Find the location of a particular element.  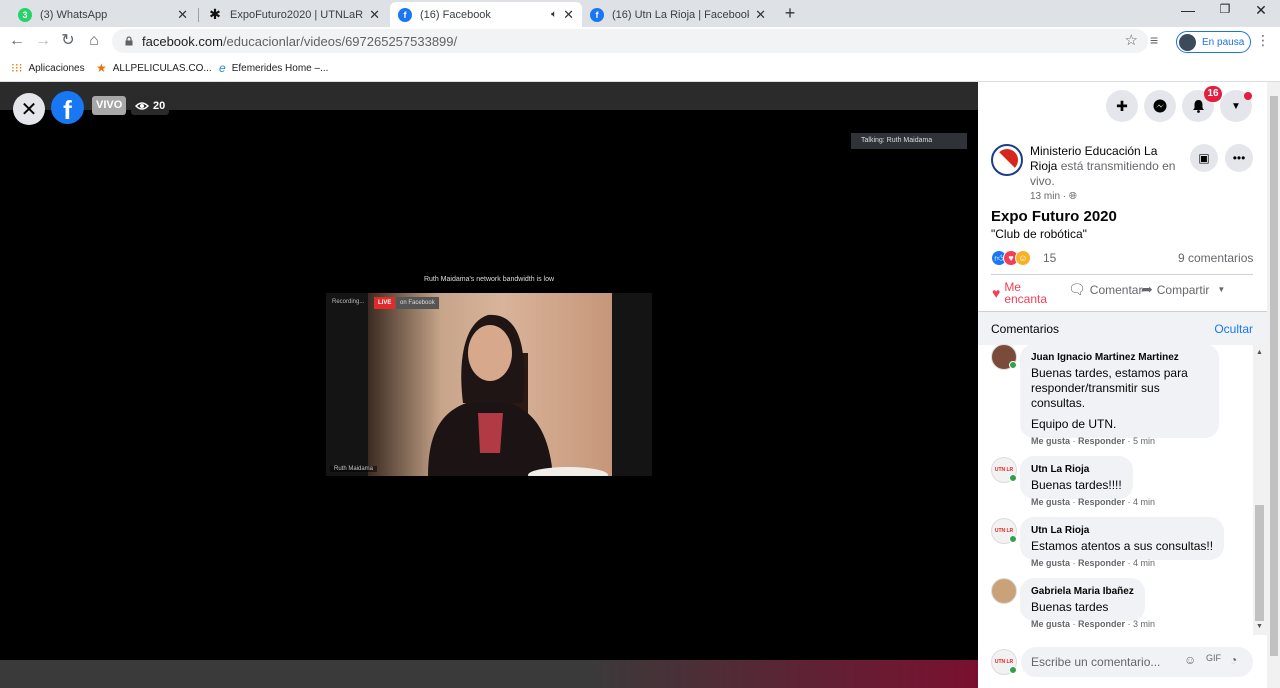

webcam-image is located at coordinates (490, 384).